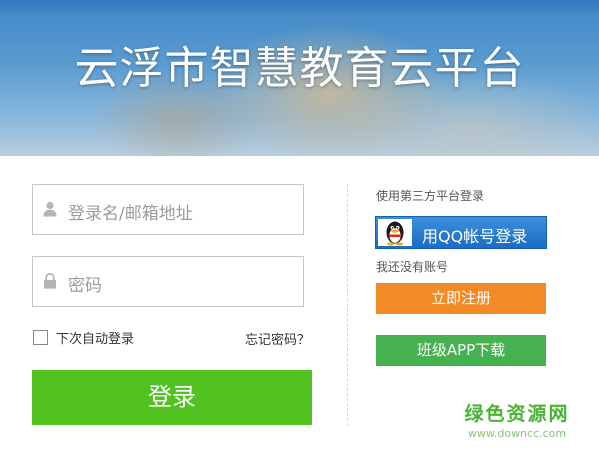 The width and height of the screenshot is (599, 455). I want to click on remember-me: 下次自动登录, so click(84, 337).